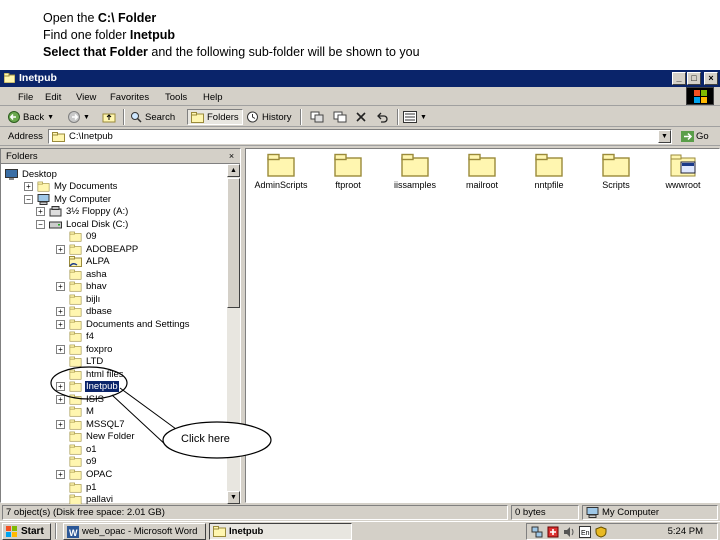  What do you see at coordinates (233, 334) in the screenshot?
I see `folder-tree-scrollbar: ▲ ▼` at bounding box center [233, 334].